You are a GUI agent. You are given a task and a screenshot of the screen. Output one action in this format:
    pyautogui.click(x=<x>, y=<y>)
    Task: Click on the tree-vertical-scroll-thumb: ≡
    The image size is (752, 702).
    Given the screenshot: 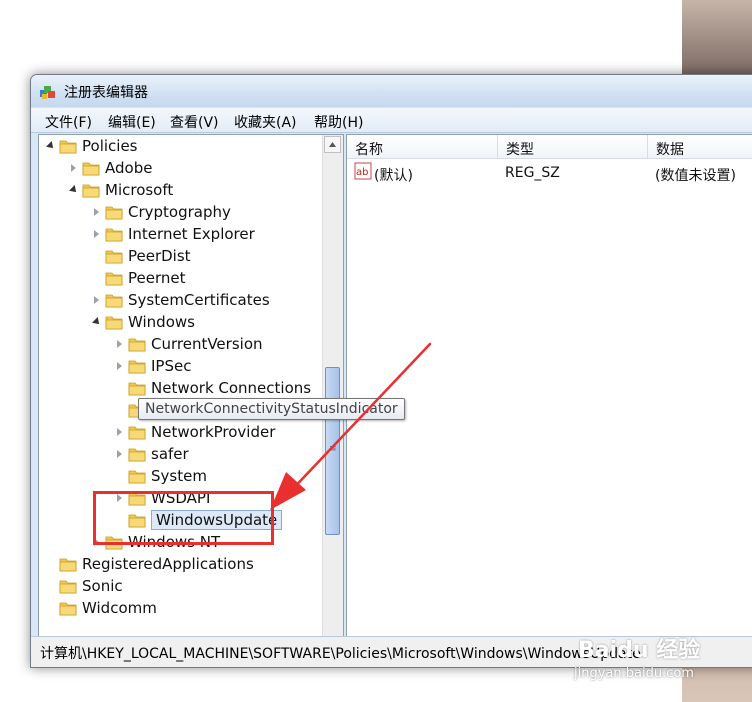 What is the action you would take?
    pyautogui.click(x=332, y=451)
    